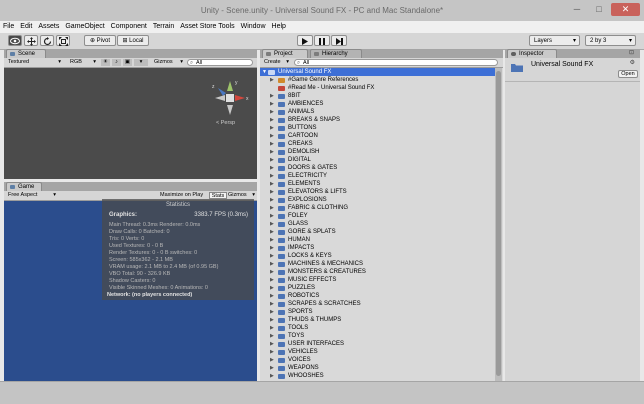 Image resolution: width=644 pixels, height=404 pixels. Describe the element at coordinates (63, 40) in the screenshot. I see `scale-tool-button` at that location.